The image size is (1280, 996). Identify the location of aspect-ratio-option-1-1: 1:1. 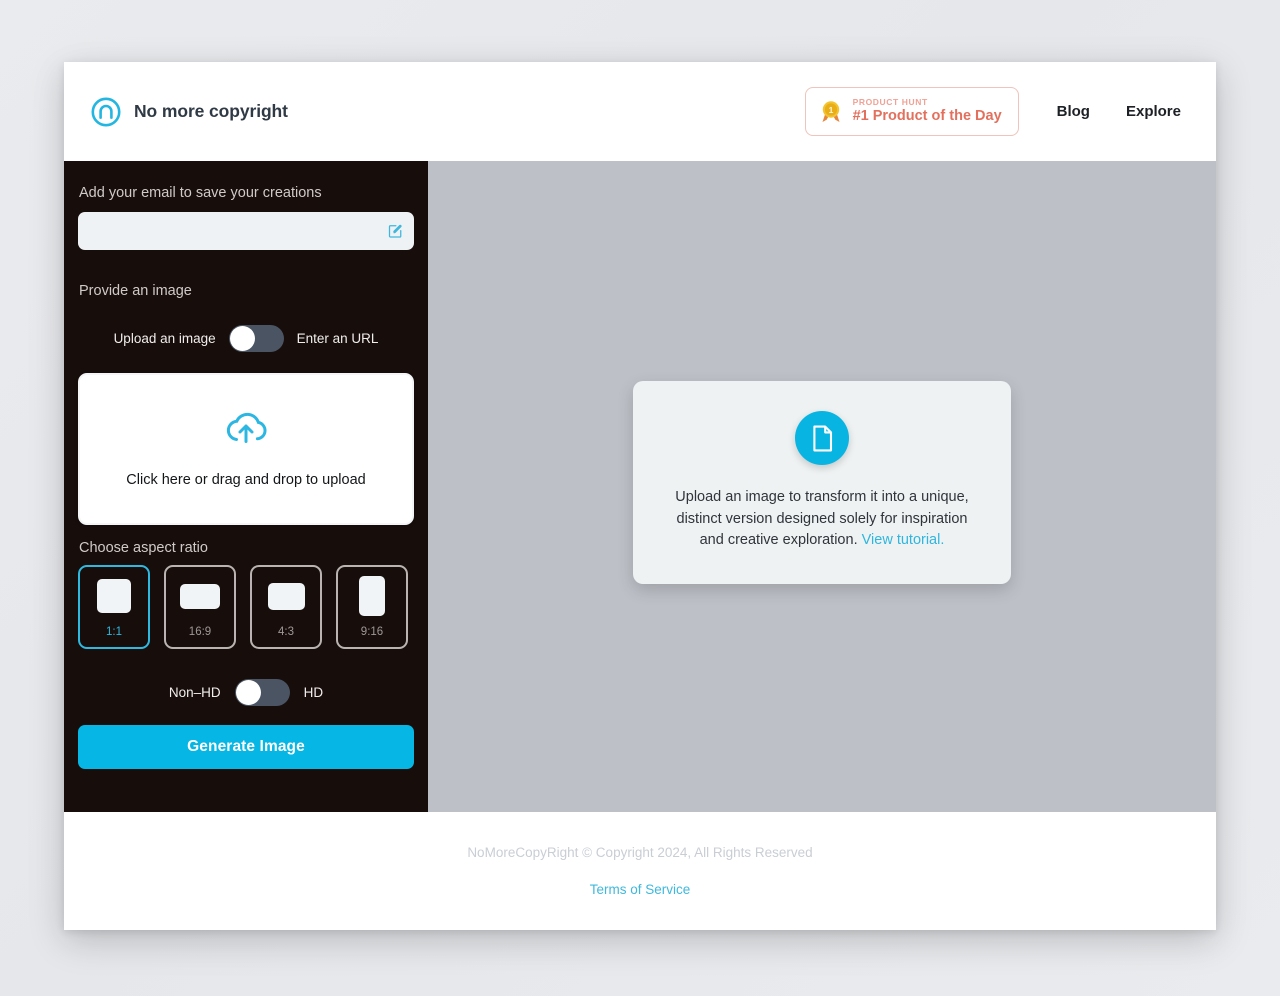
(114, 607).